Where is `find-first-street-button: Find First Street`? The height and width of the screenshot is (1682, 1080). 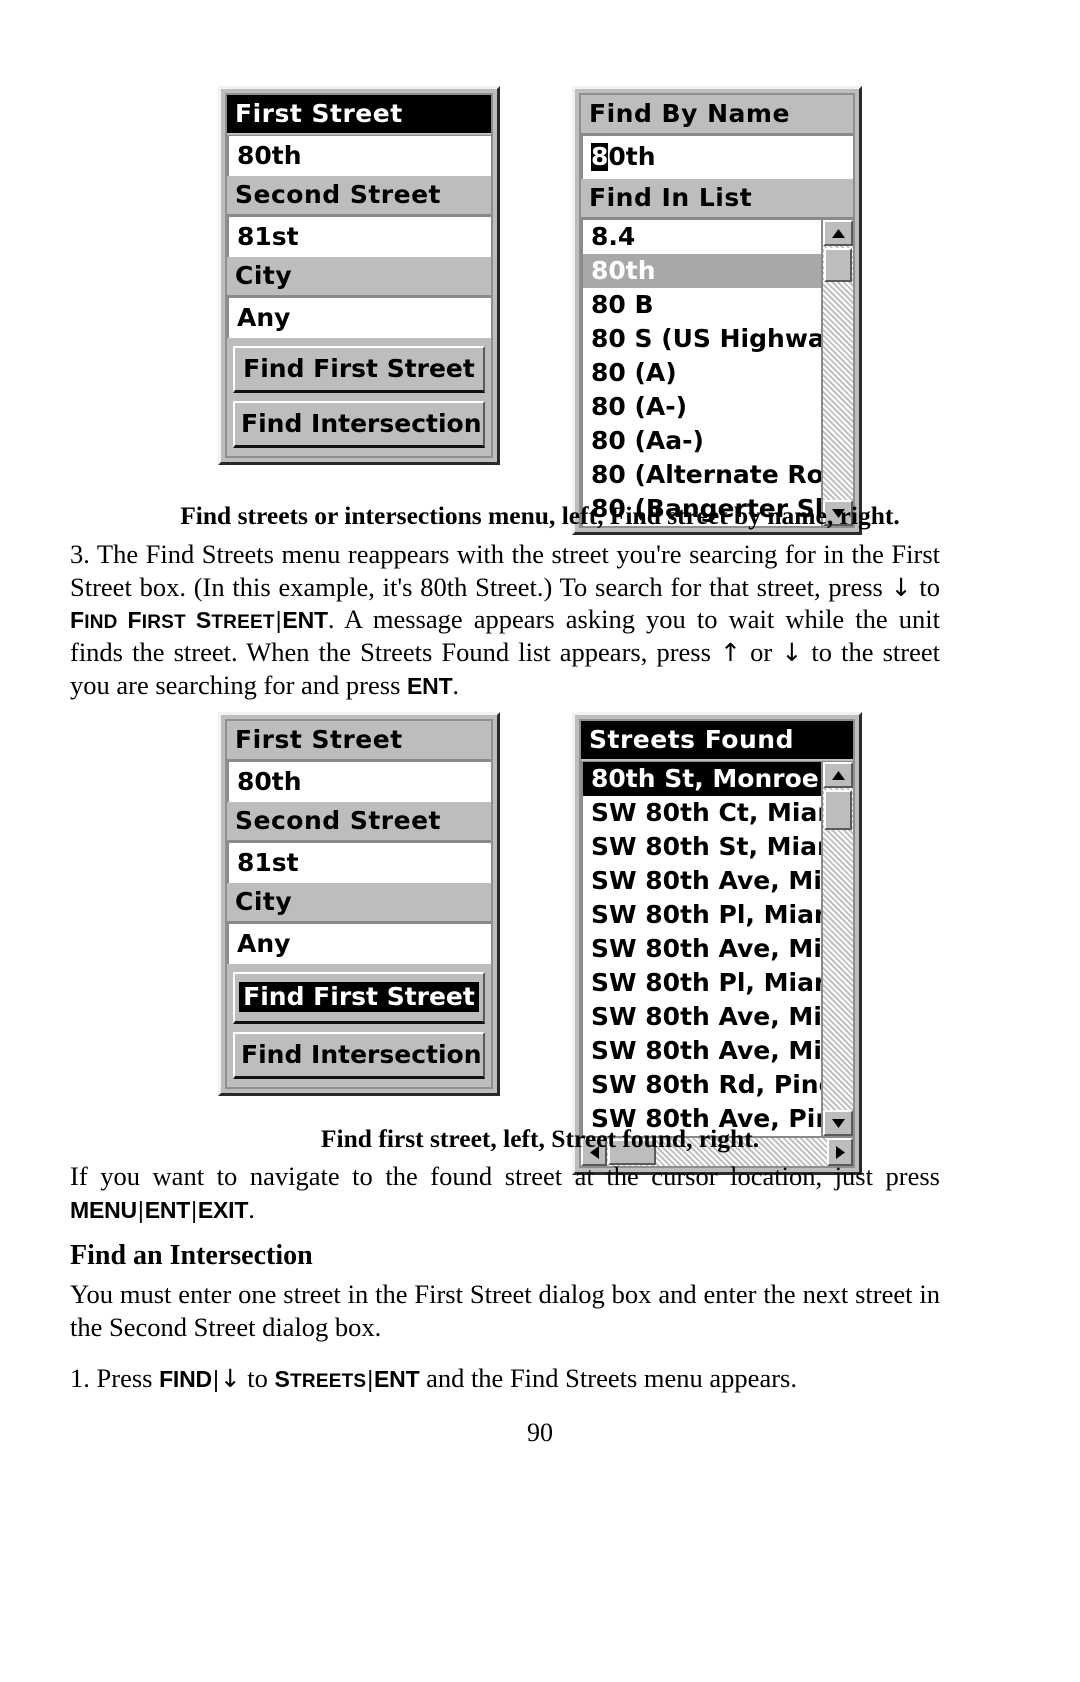 find-first-street-button: Find First Street is located at coordinates (359, 369).